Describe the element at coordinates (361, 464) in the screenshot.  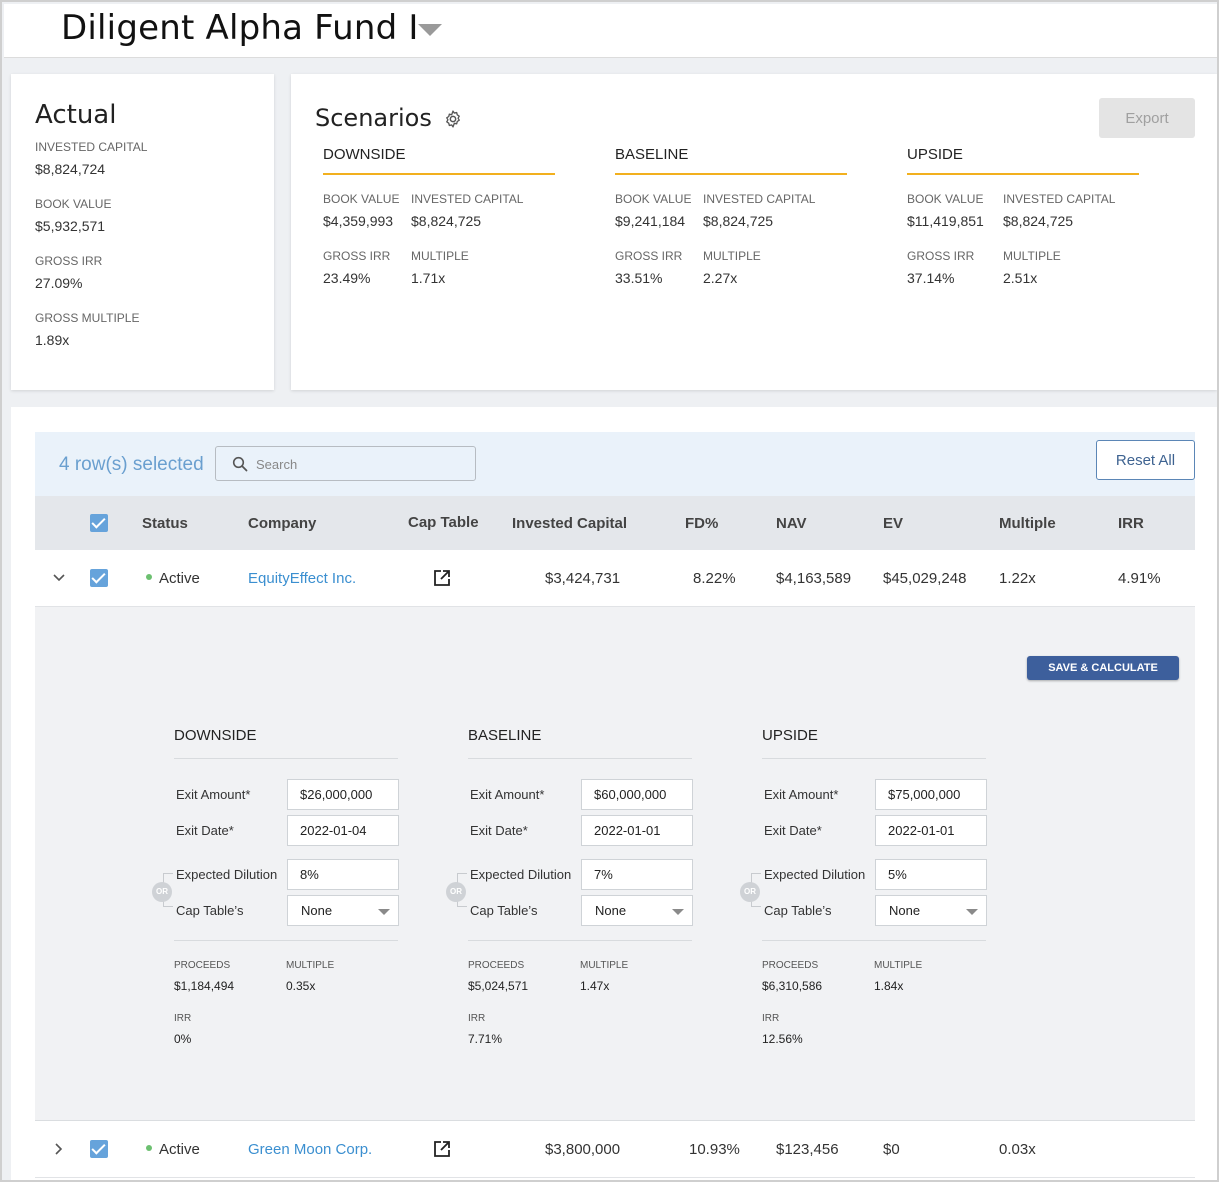
I see `search-input` at that location.